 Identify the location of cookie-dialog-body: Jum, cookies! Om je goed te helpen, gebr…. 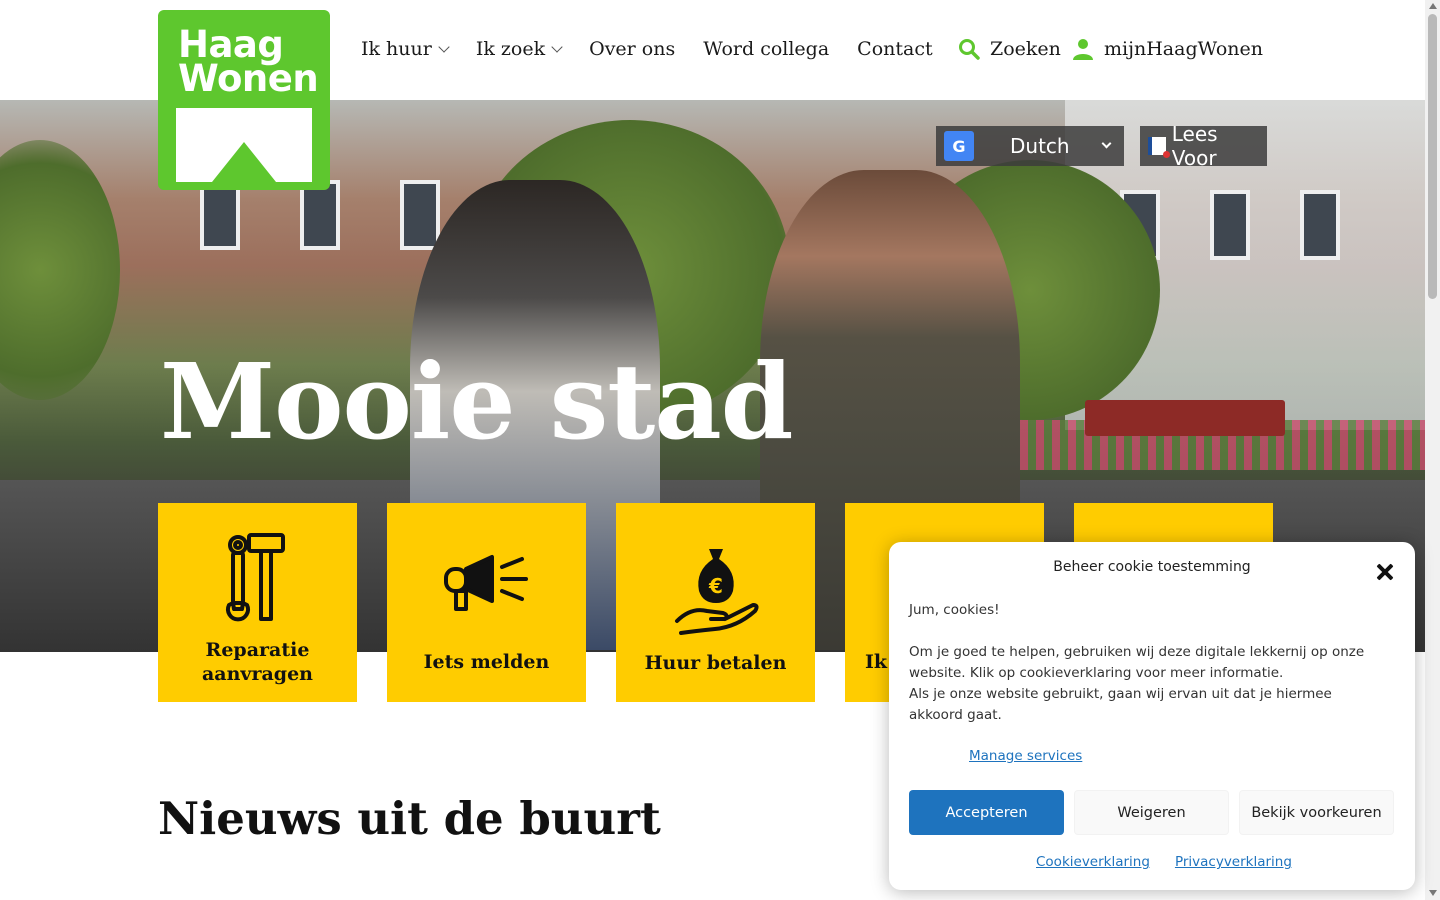
(1144, 673).